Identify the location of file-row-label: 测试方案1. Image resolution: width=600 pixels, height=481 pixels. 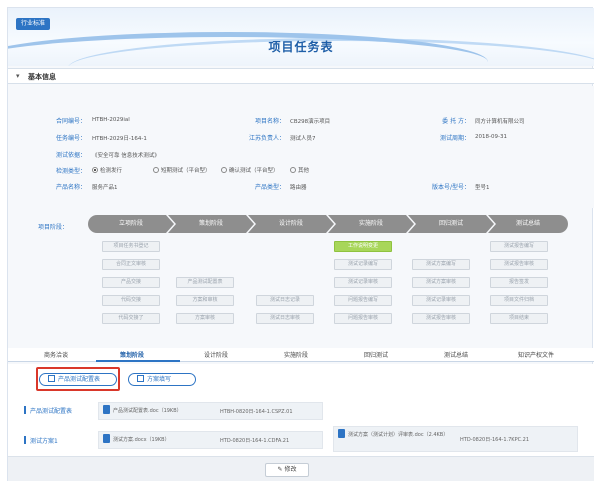
(41, 440).